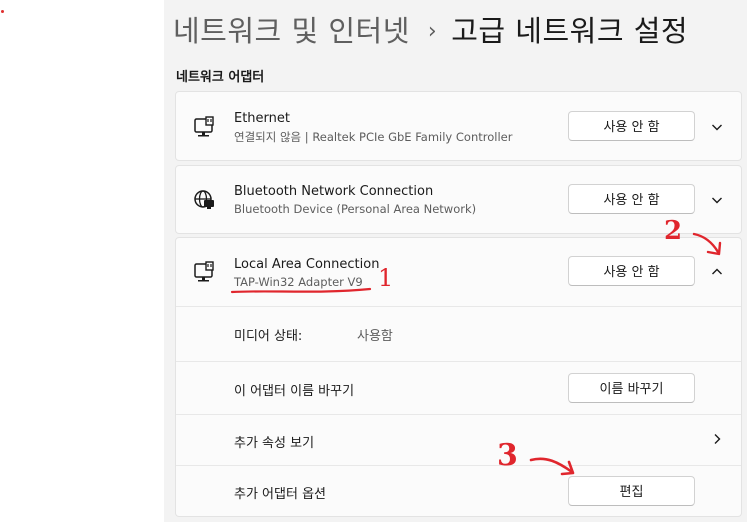 The width and height of the screenshot is (747, 522). Describe the element at coordinates (307, 264) in the screenshot. I see `adapter-name: Local Area Connection` at that location.